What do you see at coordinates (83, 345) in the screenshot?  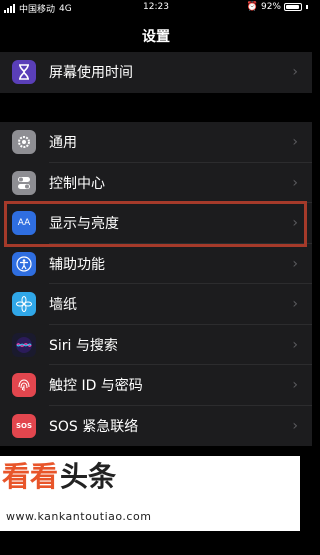 I see `row-label: Siri 与搜索` at bounding box center [83, 345].